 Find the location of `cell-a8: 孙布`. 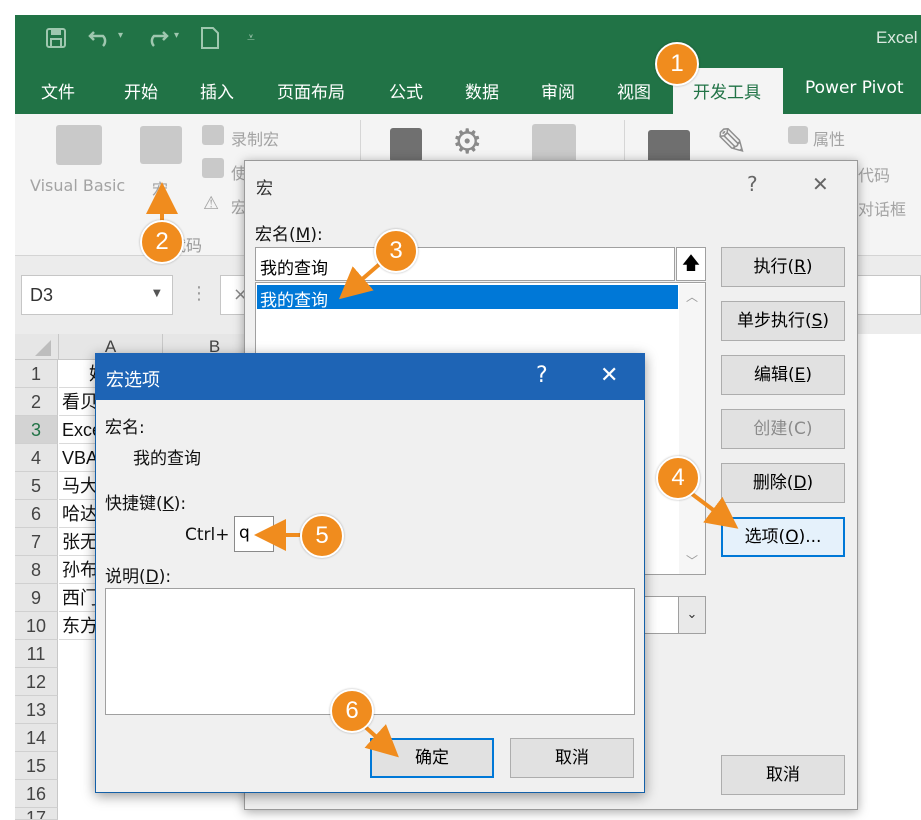

cell-a8: 孙布 is located at coordinates (79, 570).